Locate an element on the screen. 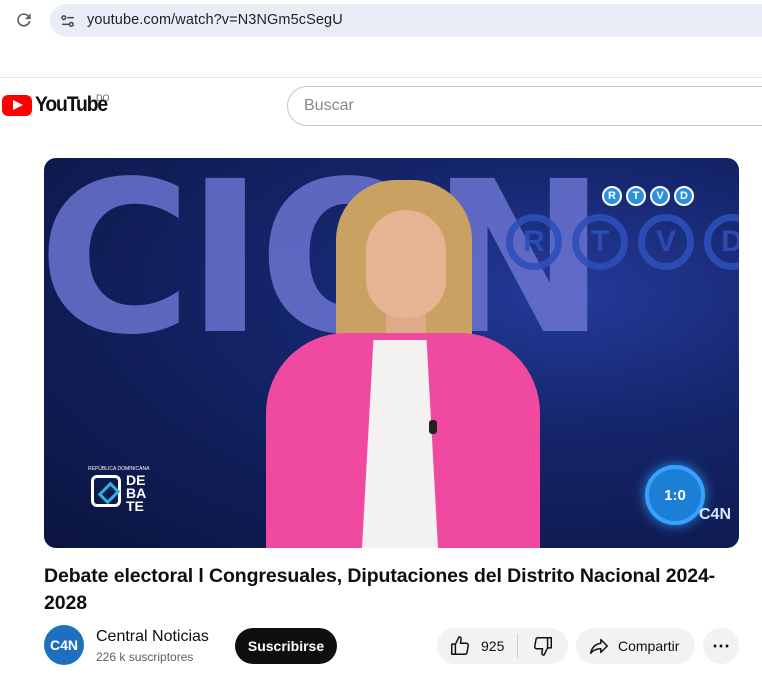 The width and height of the screenshot is (762, 680). subscriber-count: 226 k suscriptores is located at coordinates (145, 657).